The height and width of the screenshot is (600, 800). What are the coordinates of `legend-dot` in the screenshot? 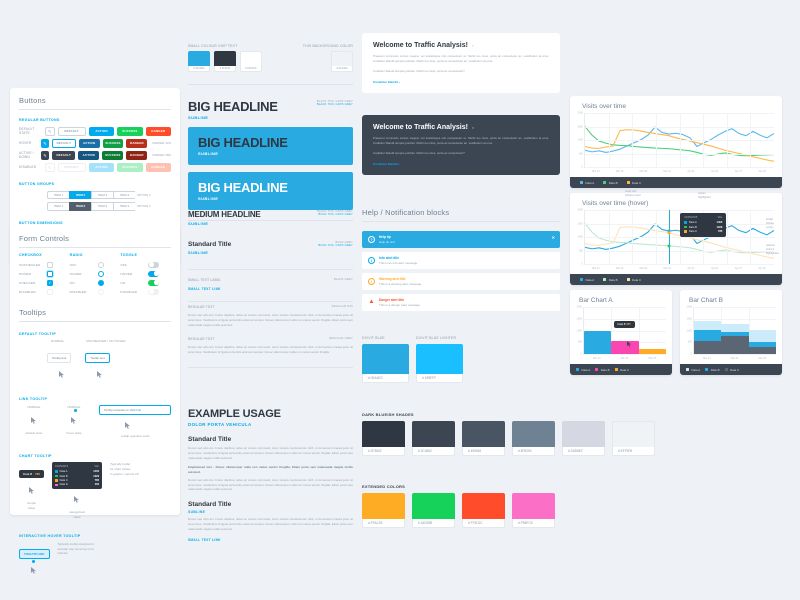 It's located at (597, 369).